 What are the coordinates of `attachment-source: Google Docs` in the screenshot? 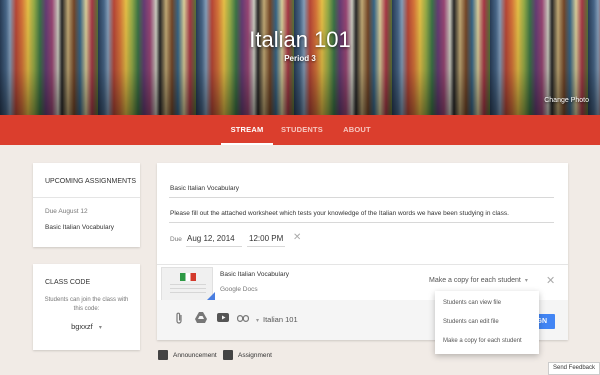 It's located at (239, 289).